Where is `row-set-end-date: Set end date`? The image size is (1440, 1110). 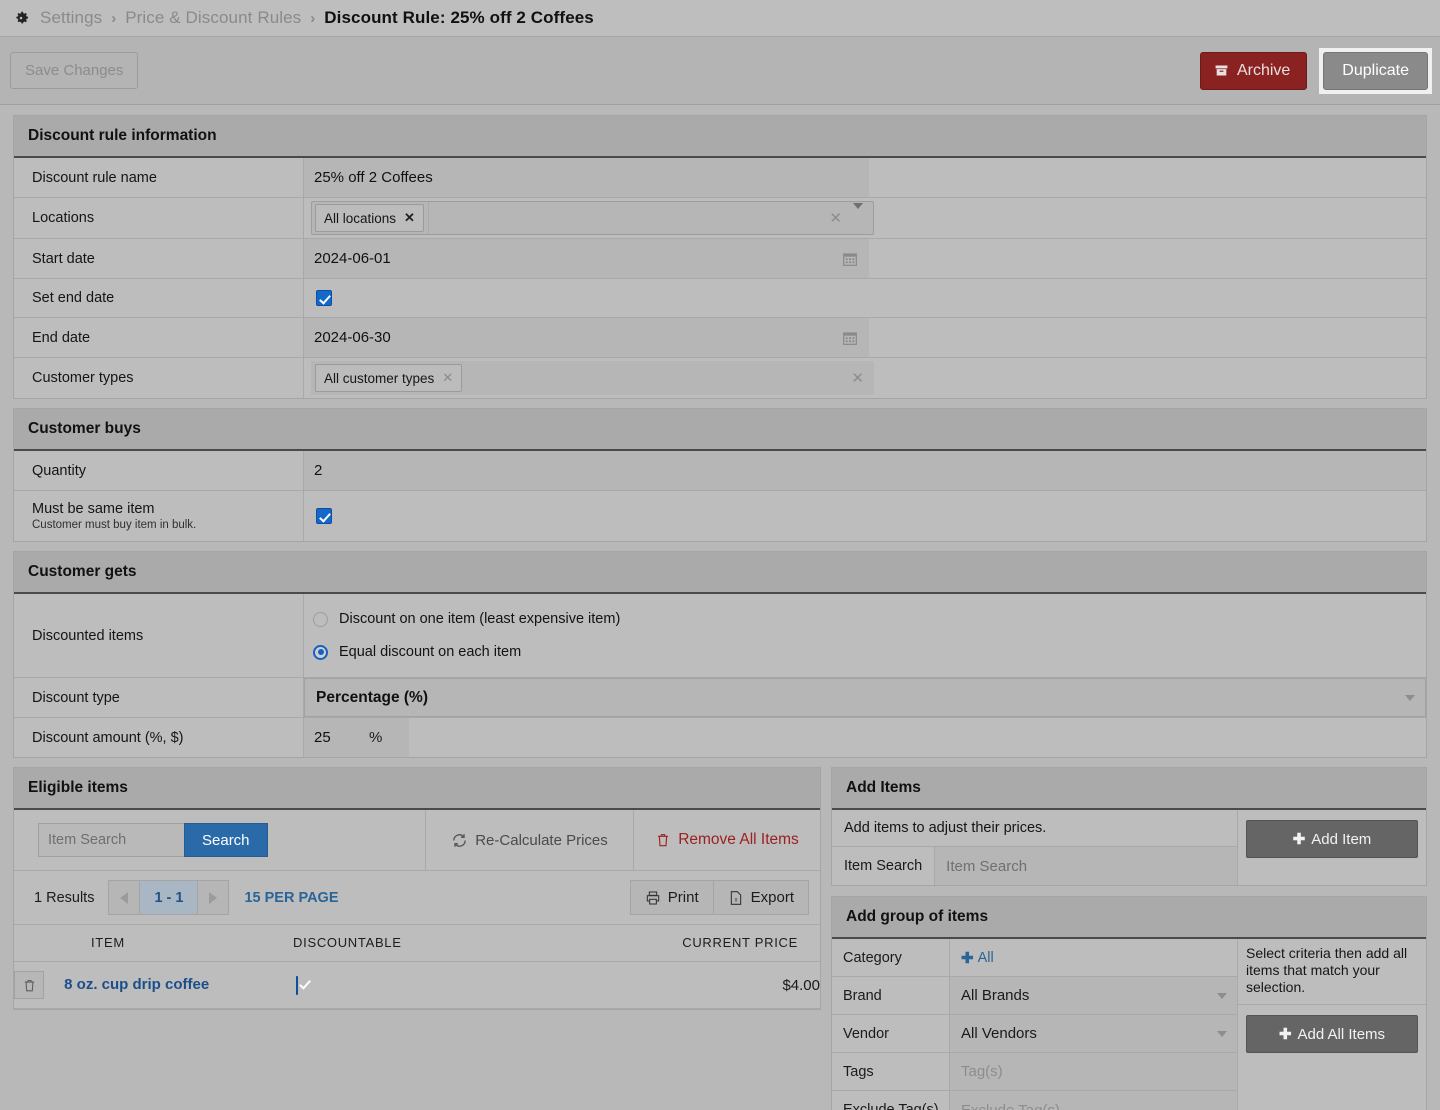 row-set-end-date: Set end date is located at coordinates (720, 298).